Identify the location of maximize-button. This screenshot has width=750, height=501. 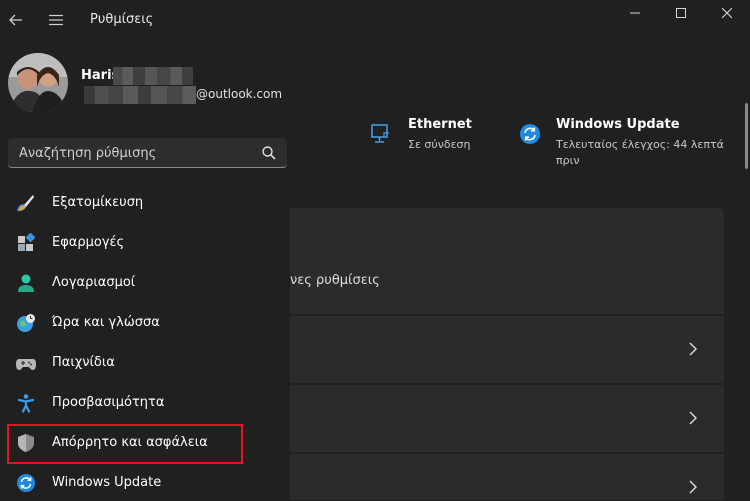
(681, 13).